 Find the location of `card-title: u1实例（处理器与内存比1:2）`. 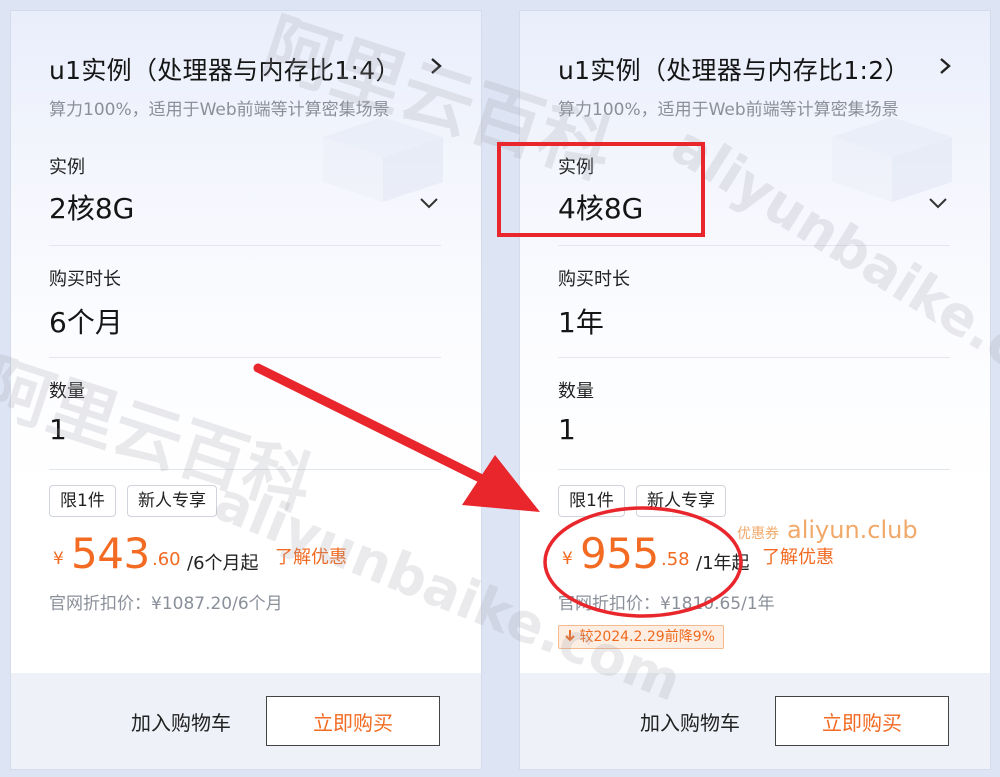

card-title: u1实例（处理器与内存比1:2） is located at coordinates (734, 70).